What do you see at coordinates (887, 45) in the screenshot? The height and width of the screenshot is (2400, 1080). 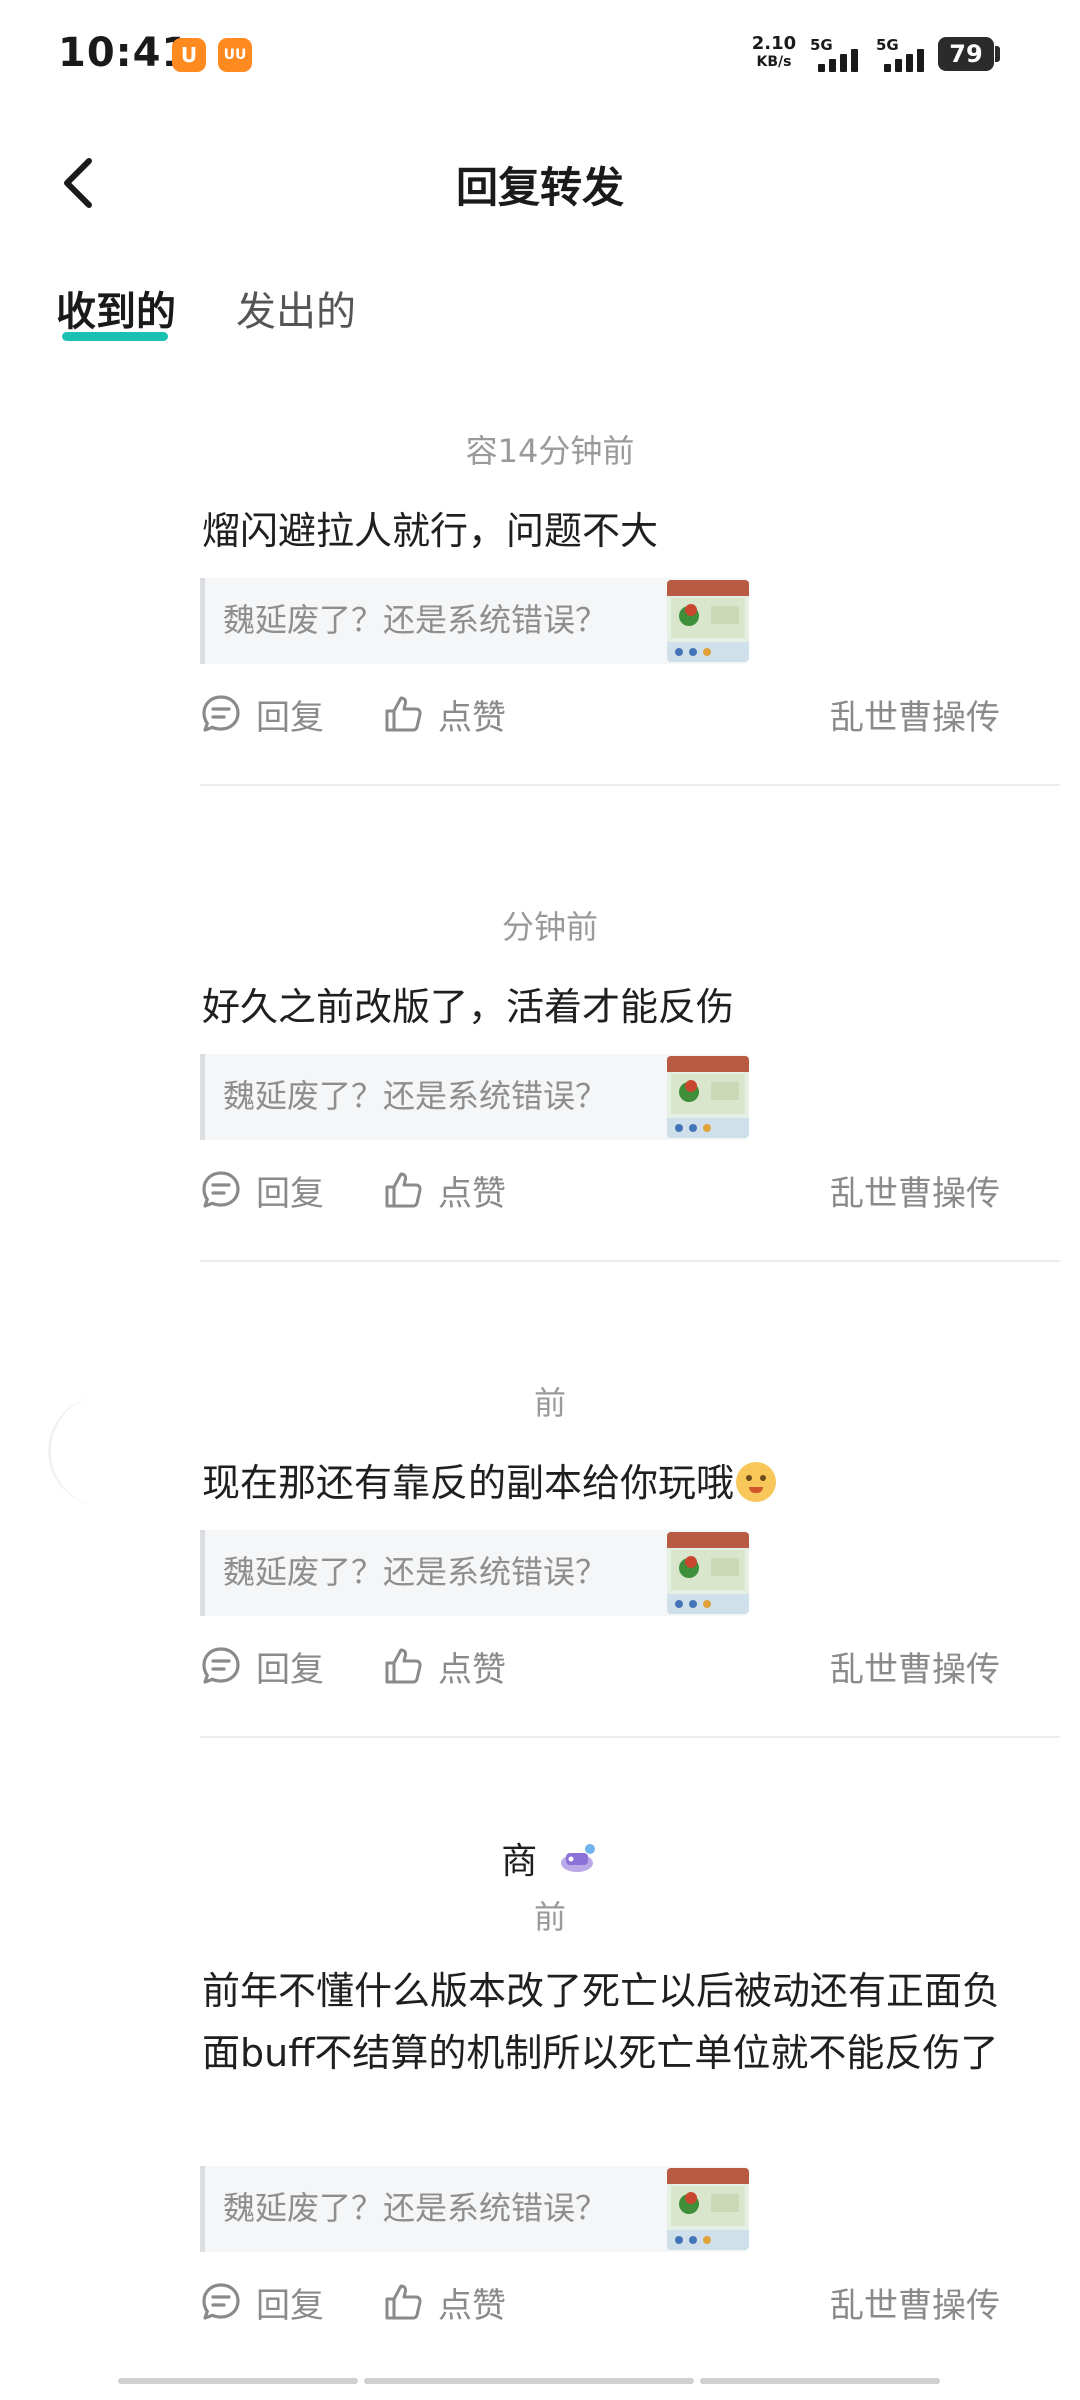 I see `signal-2-label: 5G` at bounding box center [887, 45].